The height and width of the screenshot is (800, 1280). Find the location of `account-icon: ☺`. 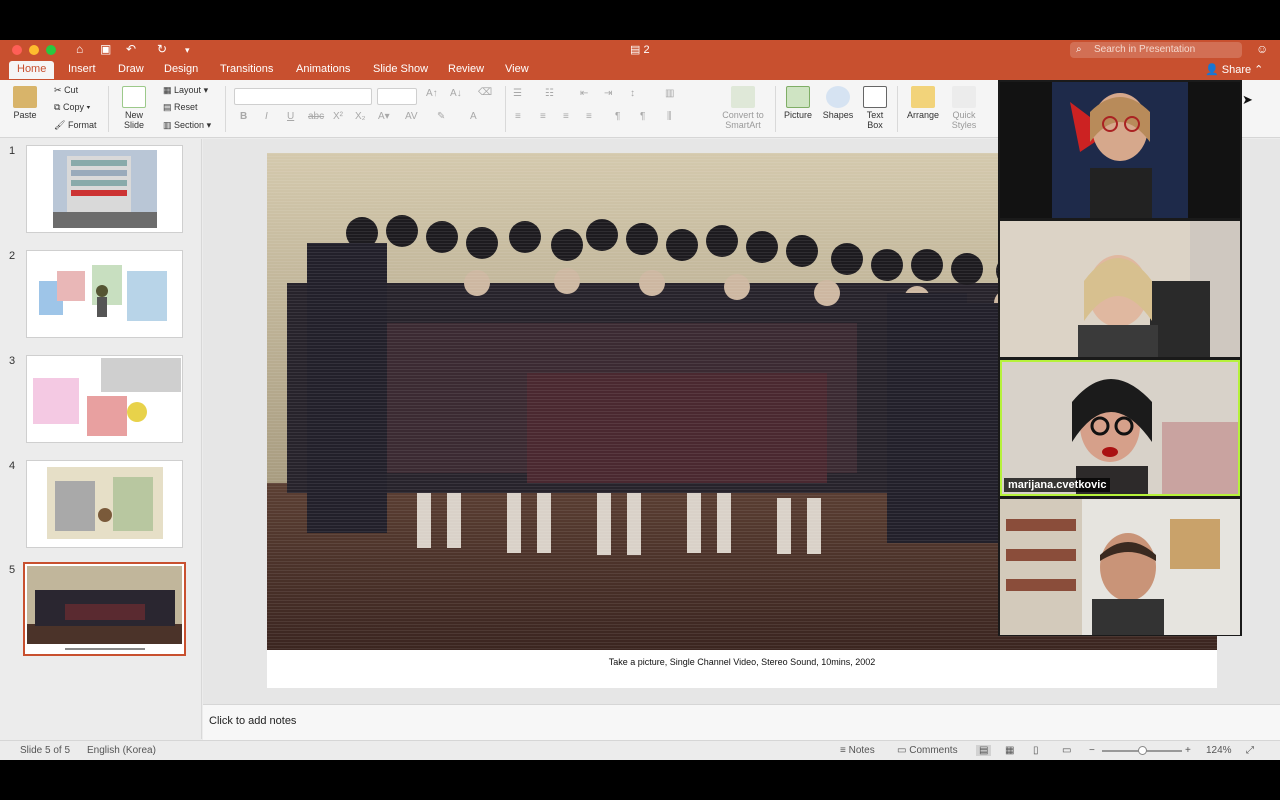

account-icon: ☺ is located at coordinates (1262, 49).